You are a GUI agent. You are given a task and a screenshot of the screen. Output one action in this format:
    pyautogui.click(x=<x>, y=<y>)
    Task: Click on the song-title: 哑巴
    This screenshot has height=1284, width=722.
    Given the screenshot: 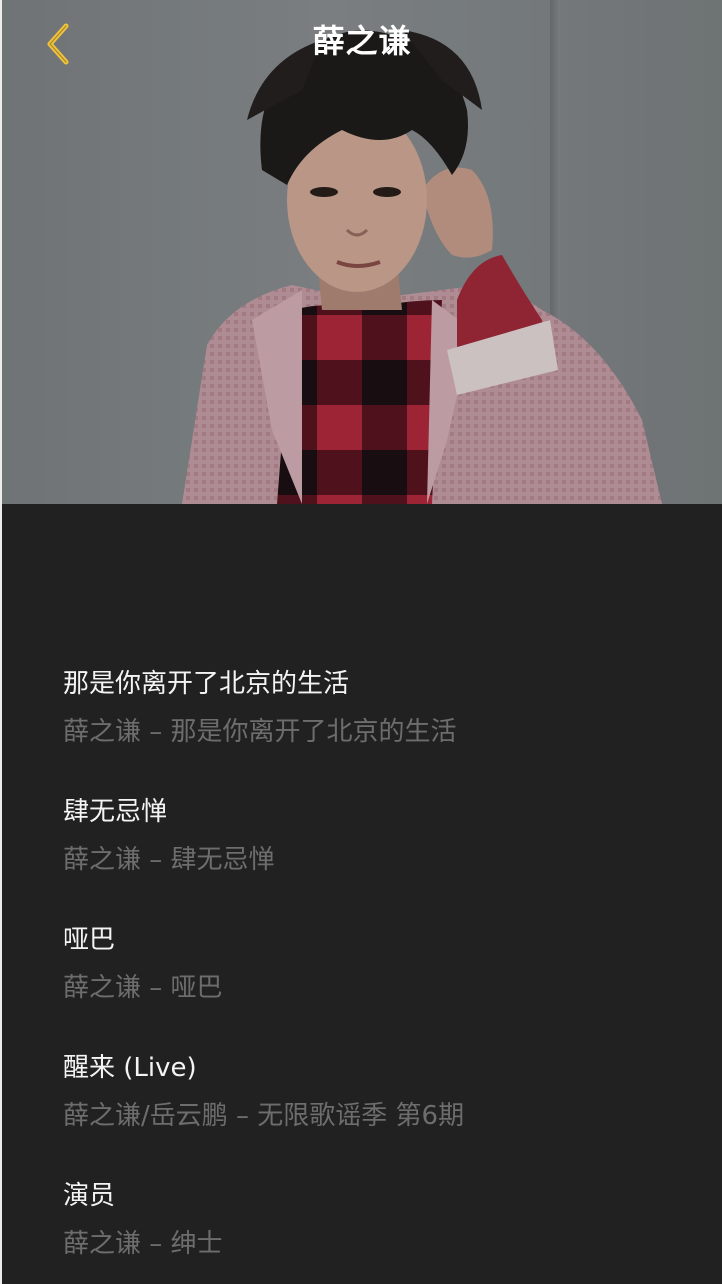 What is the action you would take?
    pyautogui.click(x=89, y=940)
    